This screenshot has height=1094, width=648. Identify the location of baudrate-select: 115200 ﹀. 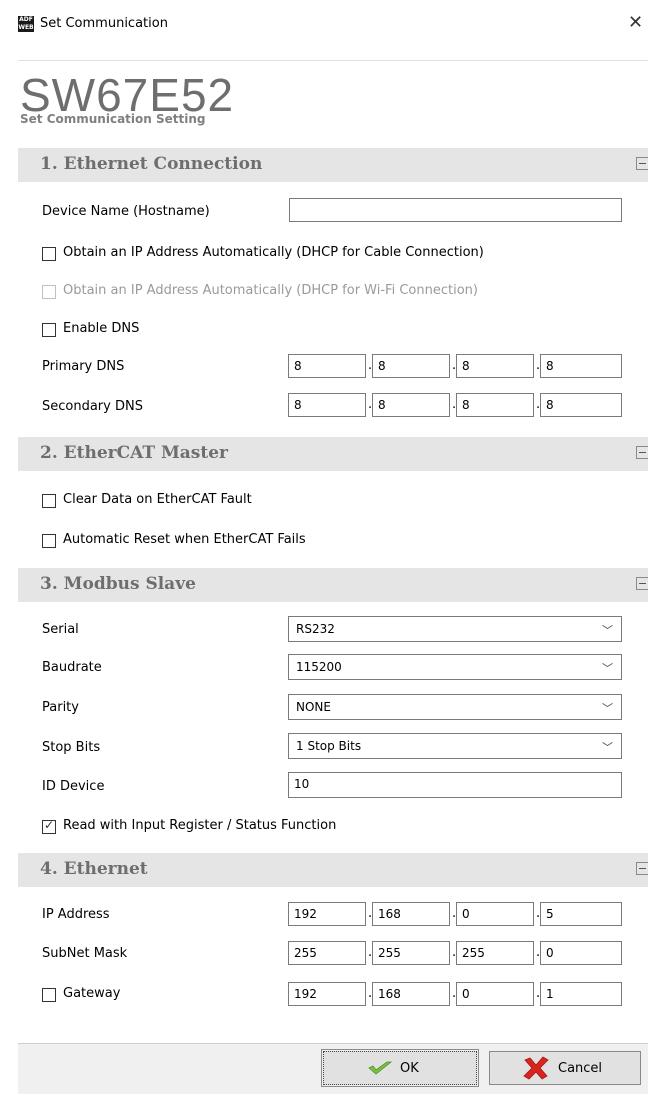
(455, 667).